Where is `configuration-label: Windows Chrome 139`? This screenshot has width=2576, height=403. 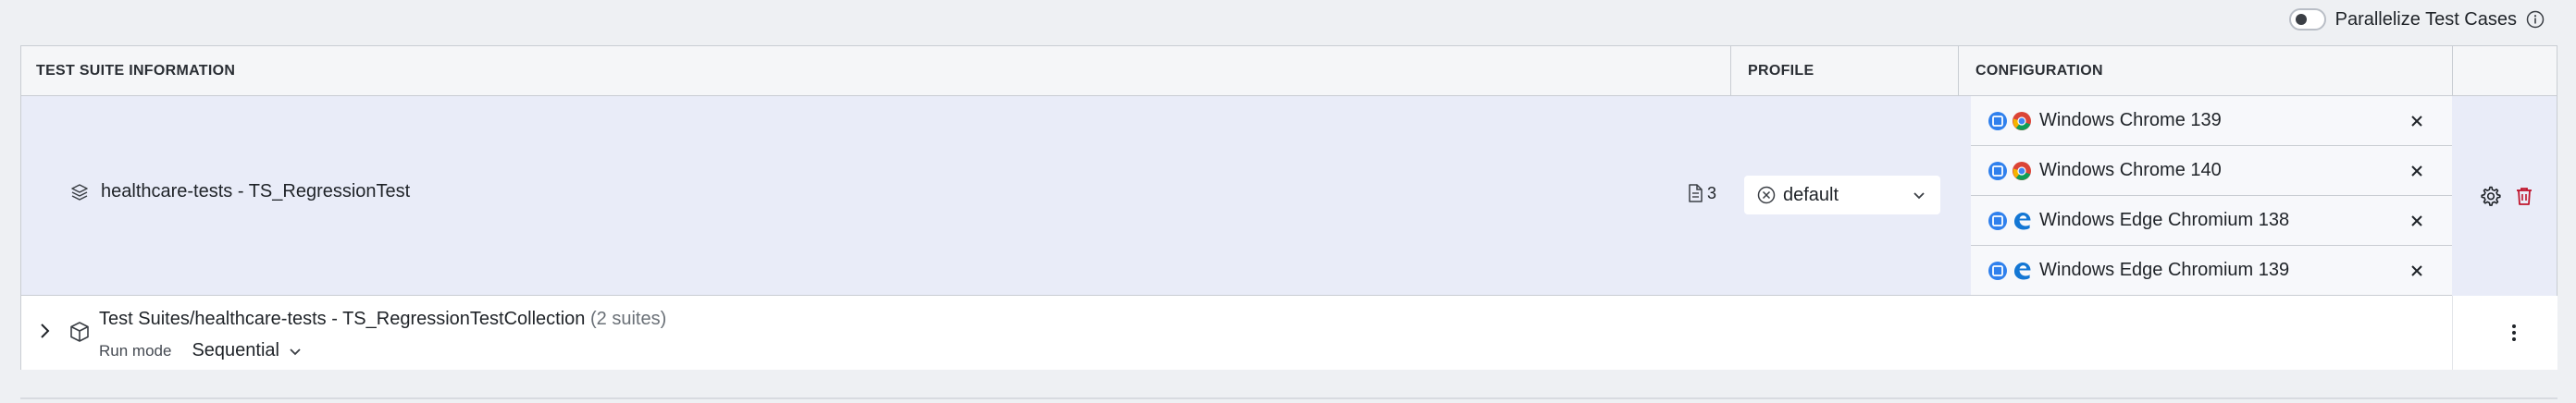 configuration-label: Windows Chrome 139 is located at coordinates (2130, 120).